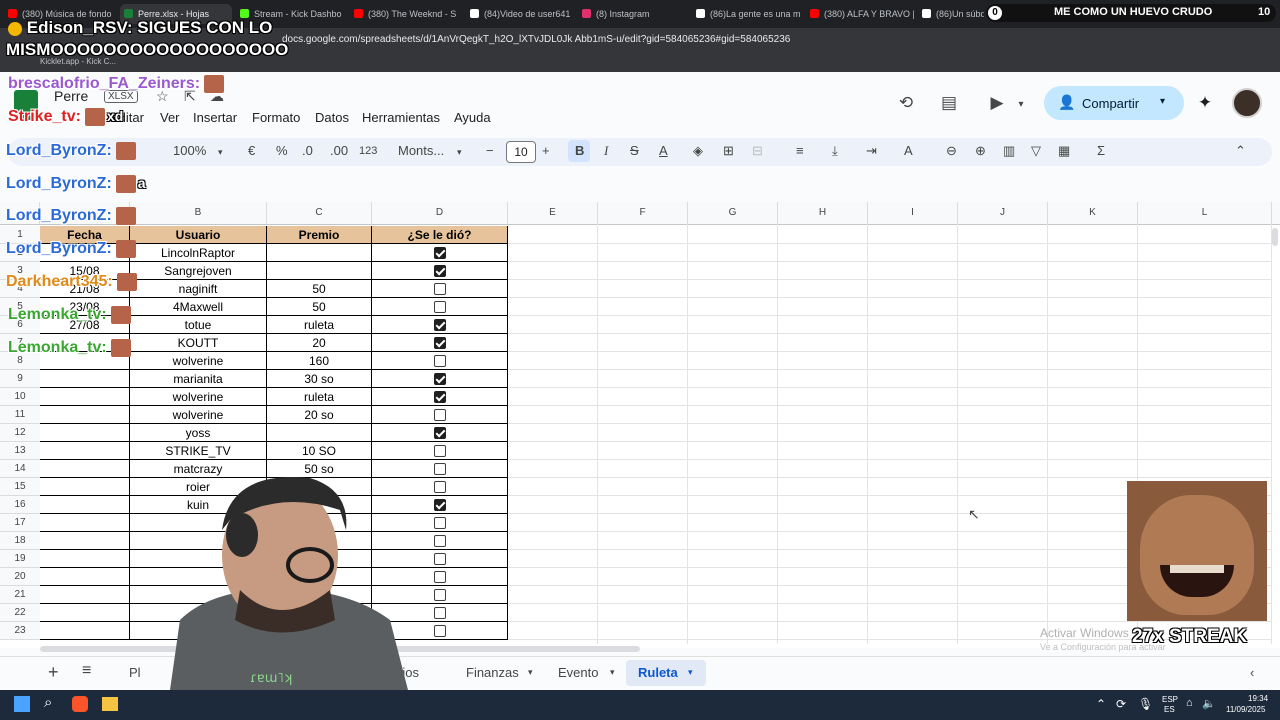 The width and height of the screenshot is (1280, 720). Describe the element at coordinates (1036, 151) in the screenshot. I see `filter-icon: ▽` at that location.